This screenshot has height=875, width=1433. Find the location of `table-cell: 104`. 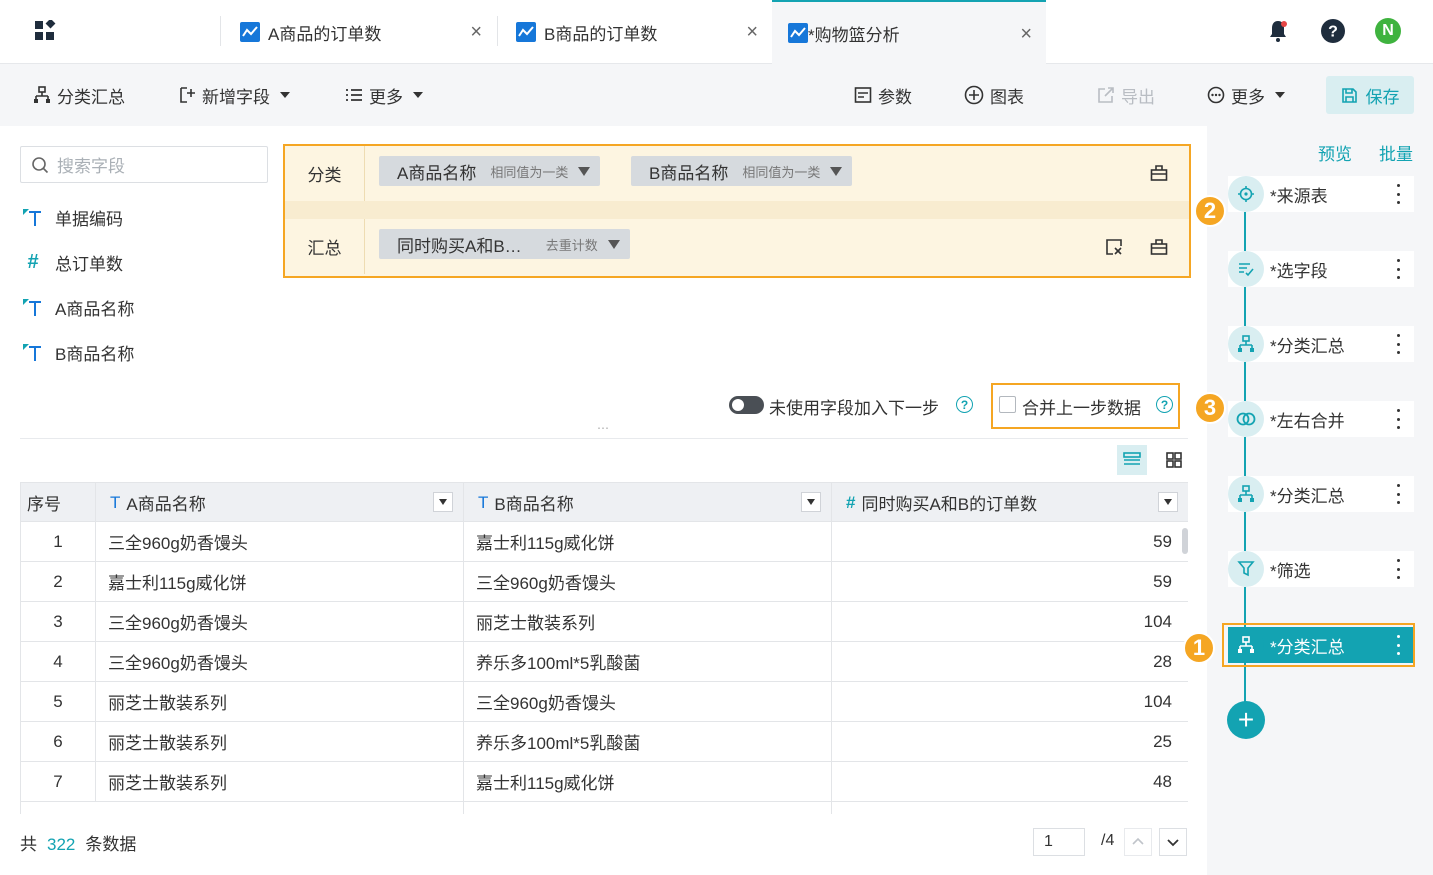

table-cell: 104 is located at coordinates (1010, 701).